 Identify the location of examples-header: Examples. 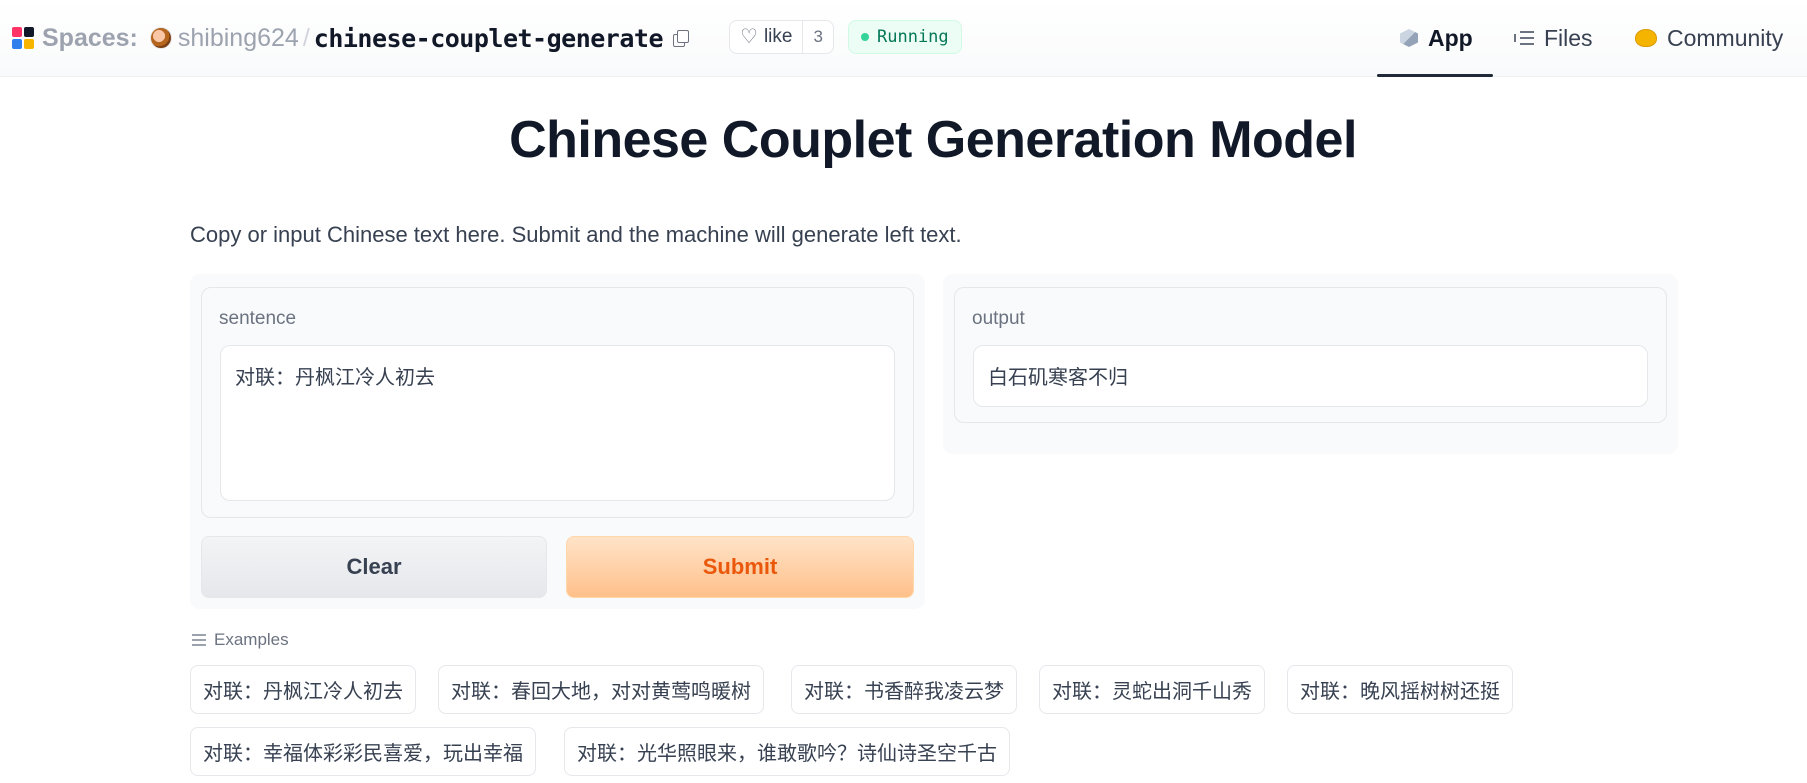
(240, 640).